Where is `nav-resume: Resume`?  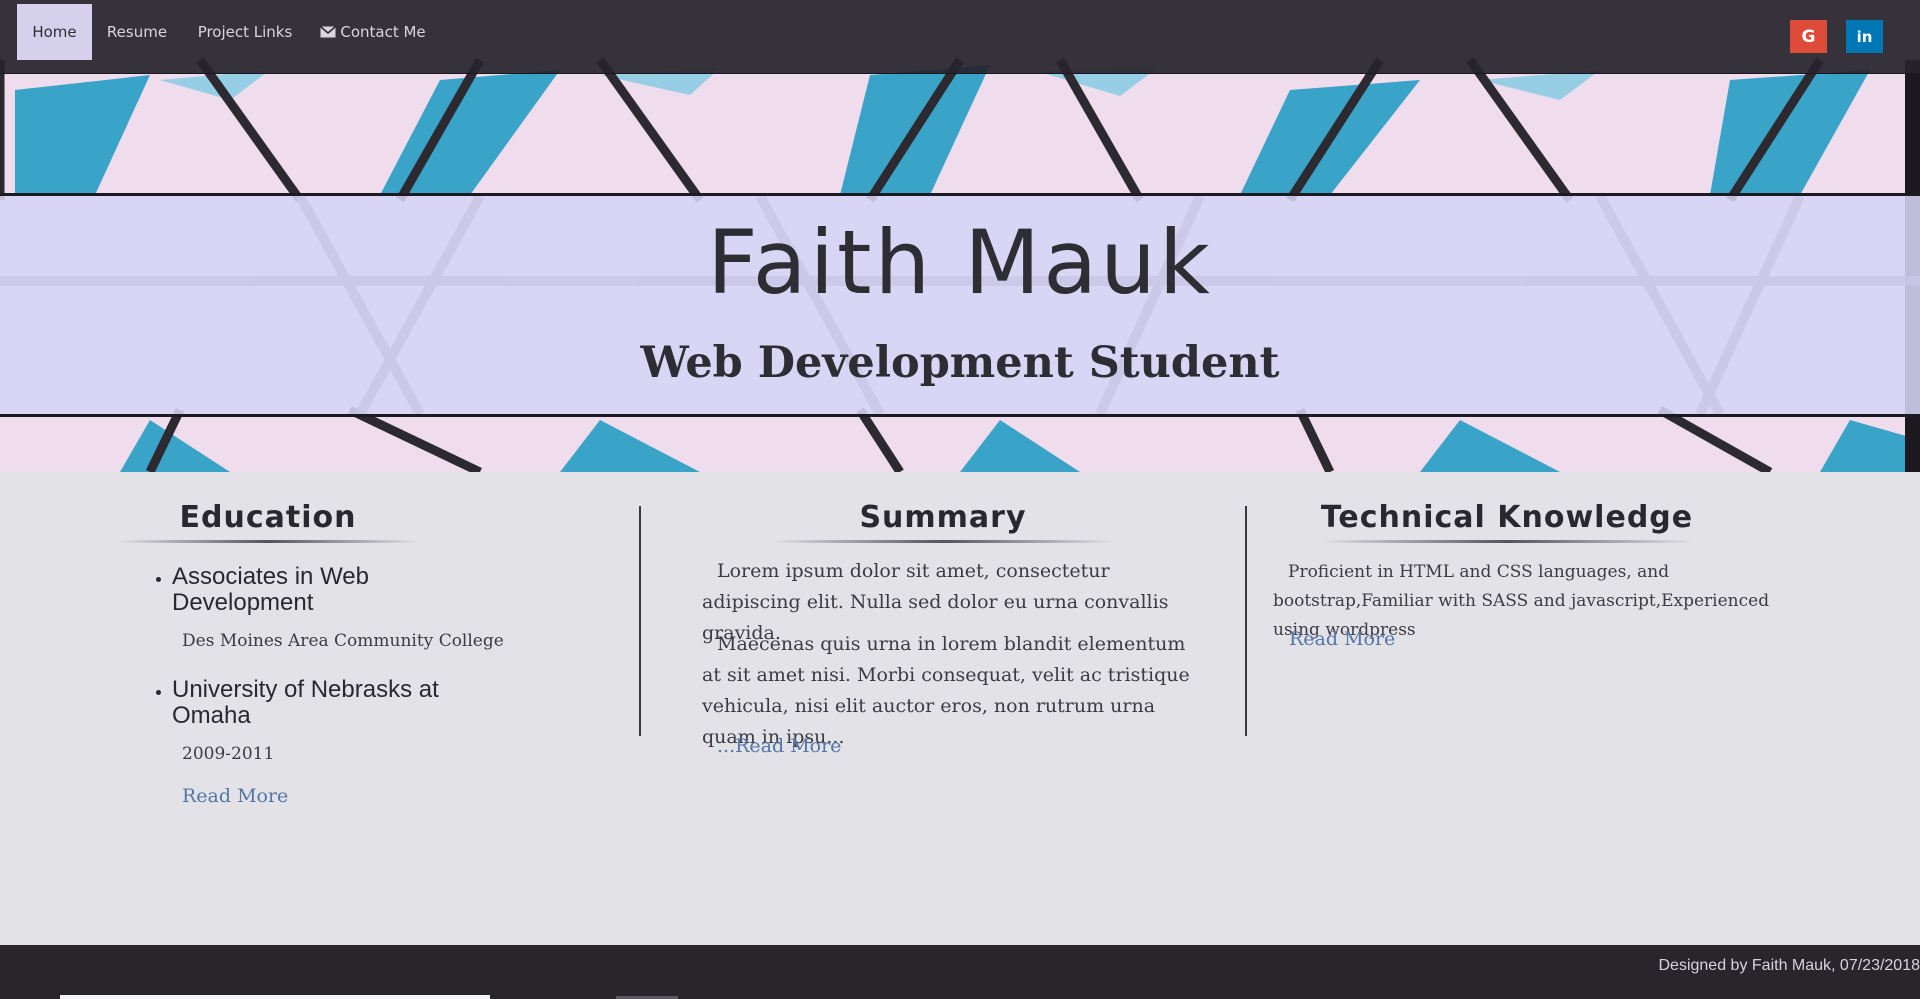 nav-resume: Resume is located at coordinates (137, 32).